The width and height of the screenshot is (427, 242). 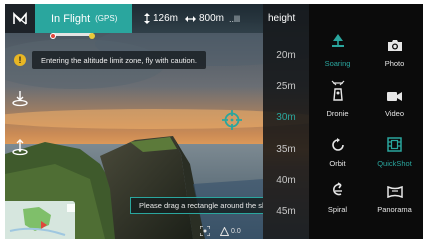 What do you see at coordinates (337, 90) in the screenshot?
I see `dronie-icon` at bounding box center [337, 90].